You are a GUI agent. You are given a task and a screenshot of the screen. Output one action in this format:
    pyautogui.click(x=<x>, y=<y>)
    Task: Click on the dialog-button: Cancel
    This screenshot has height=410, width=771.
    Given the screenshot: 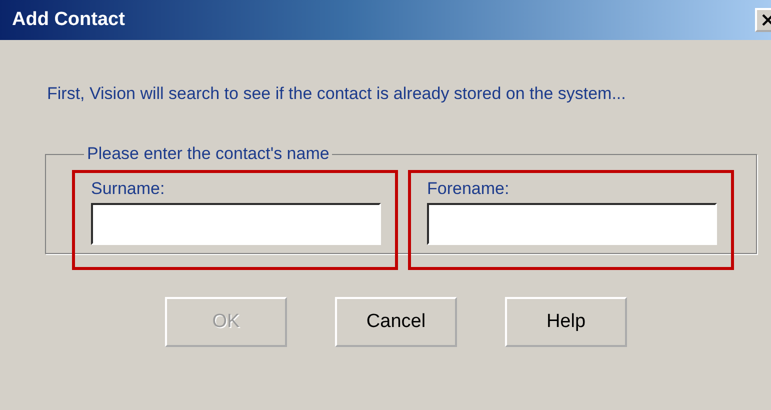 What is the action you would take?
    pyautogui.click(x=396, y=322)
    